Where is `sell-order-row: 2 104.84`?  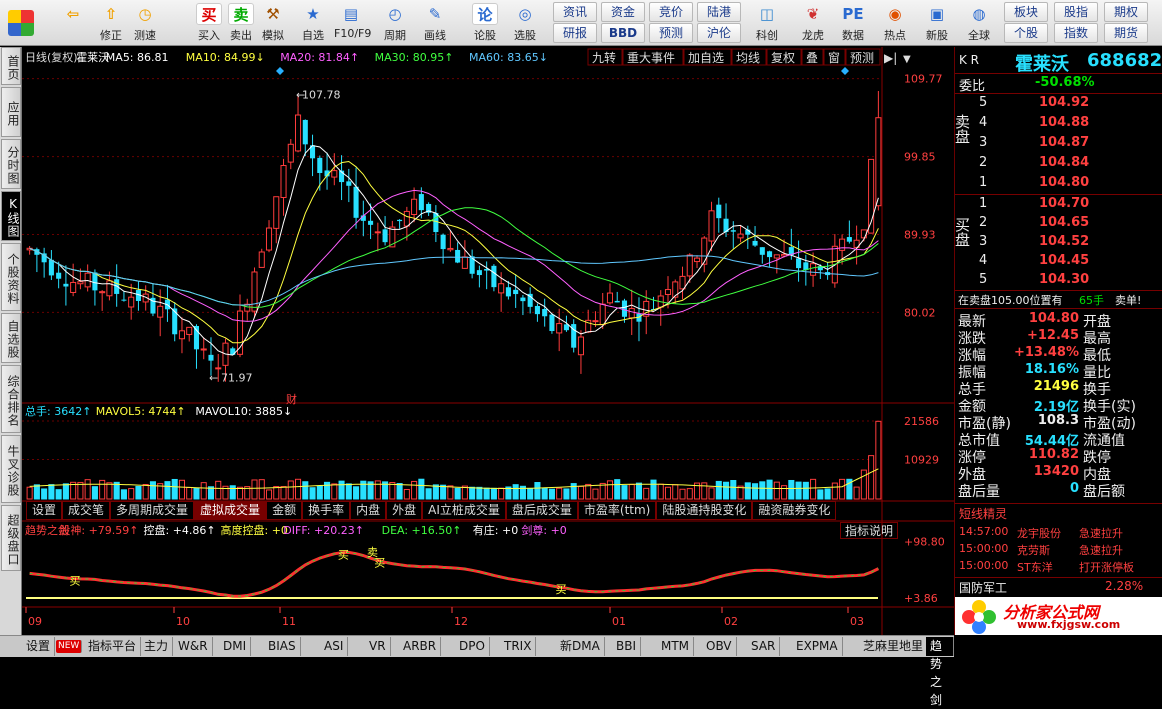
sell-order-row: 2 104.84 is located at coordinates (1058, 163).